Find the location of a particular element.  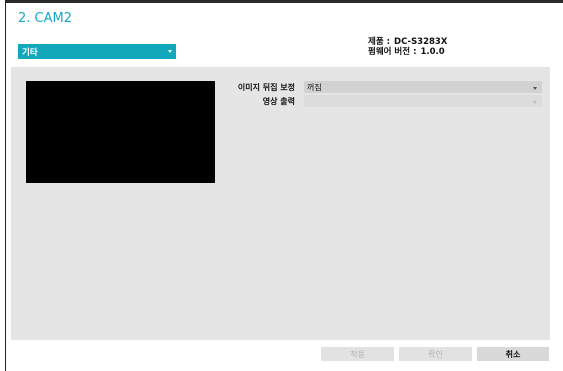

image-flip-label: 이미지 뒤집 보정 is located at coordinates (266, 87).